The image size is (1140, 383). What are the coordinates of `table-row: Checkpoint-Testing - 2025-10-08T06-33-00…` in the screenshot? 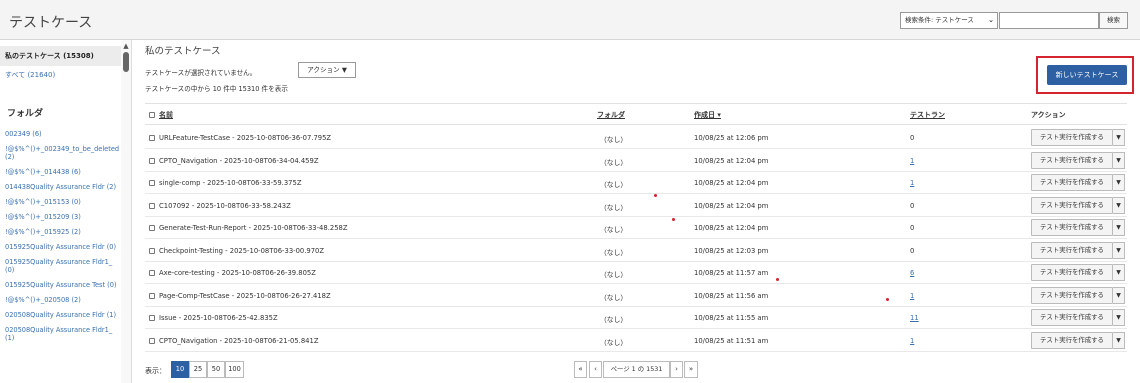 It's located at (636, 251).